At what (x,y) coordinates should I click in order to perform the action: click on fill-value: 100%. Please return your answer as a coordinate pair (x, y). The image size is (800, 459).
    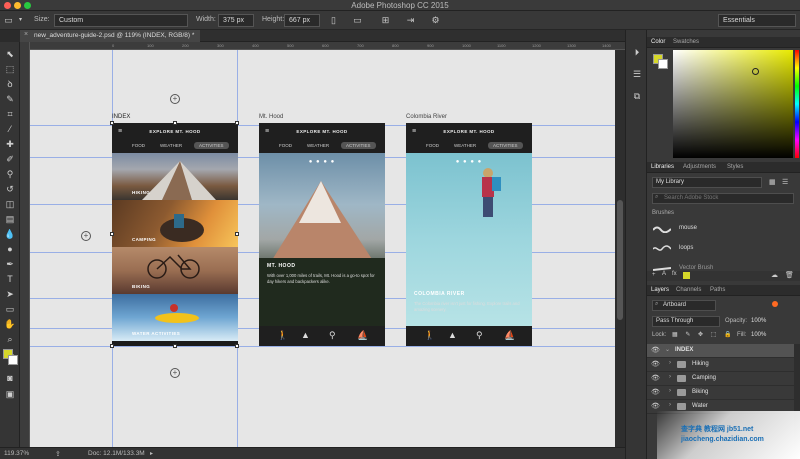
    Looking at the image, I should click on (758, 335).